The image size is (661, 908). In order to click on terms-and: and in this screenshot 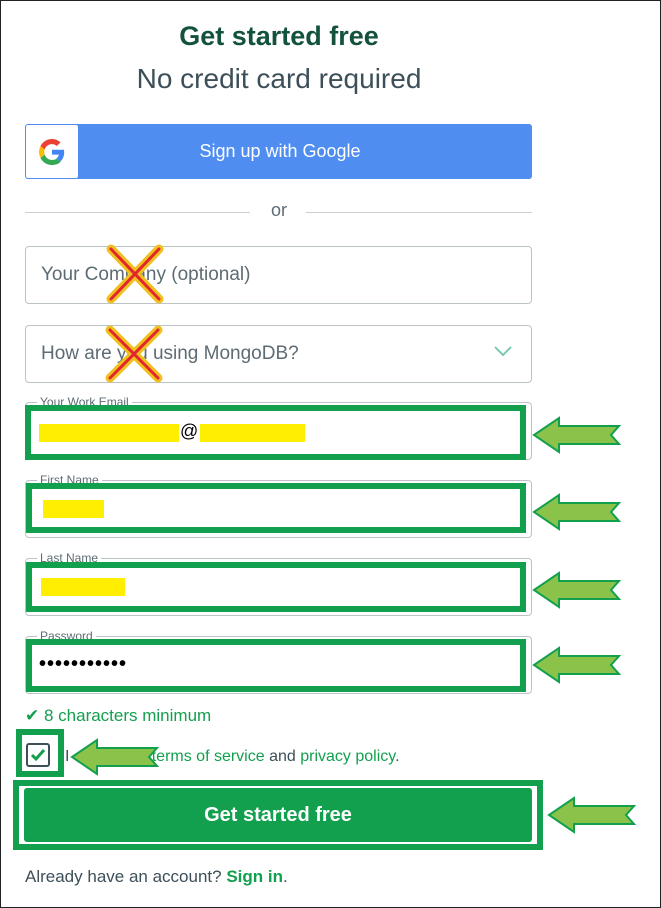, I will do `click(282, 756)`.